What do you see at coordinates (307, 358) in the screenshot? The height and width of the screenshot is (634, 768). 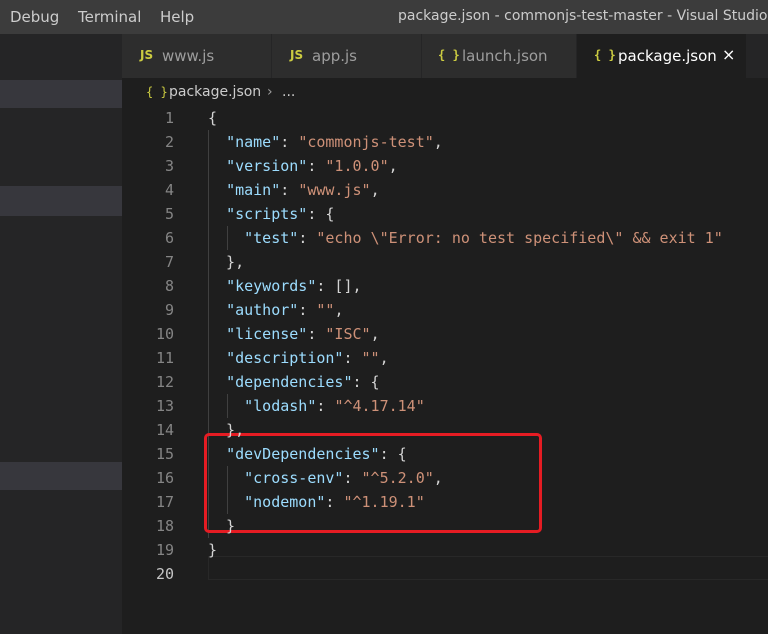 I see `code-text: "description": "",` at bounding box center [307, 358].